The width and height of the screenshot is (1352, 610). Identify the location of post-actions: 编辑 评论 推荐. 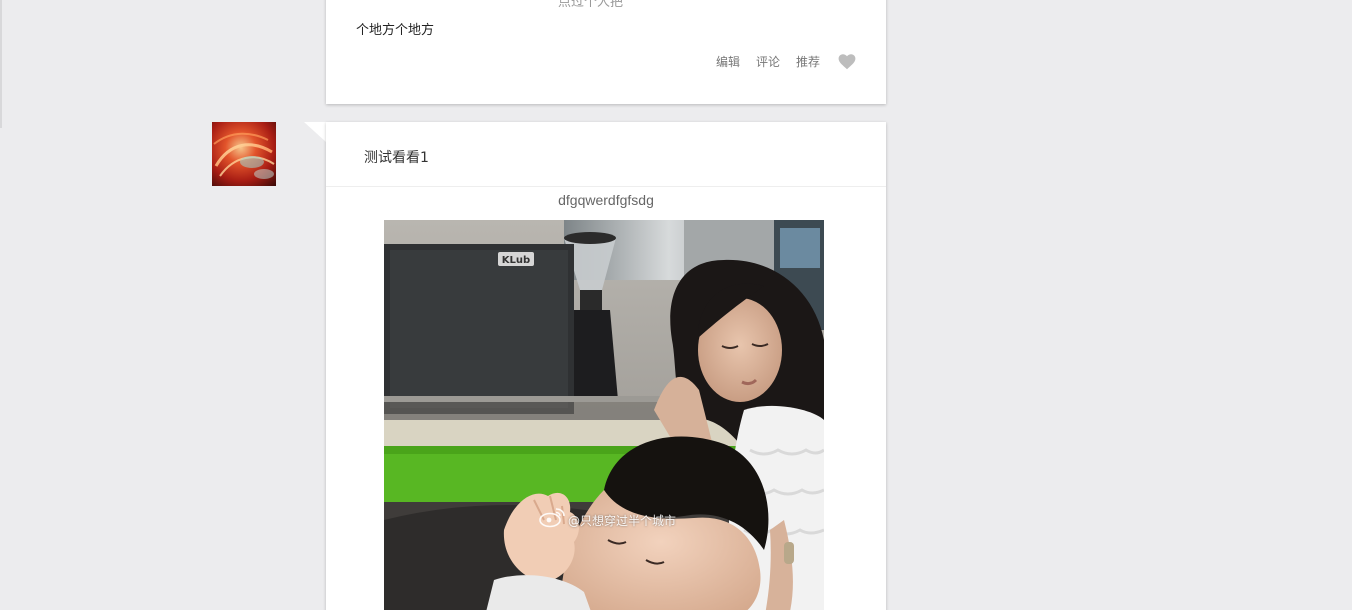
(786, 61).